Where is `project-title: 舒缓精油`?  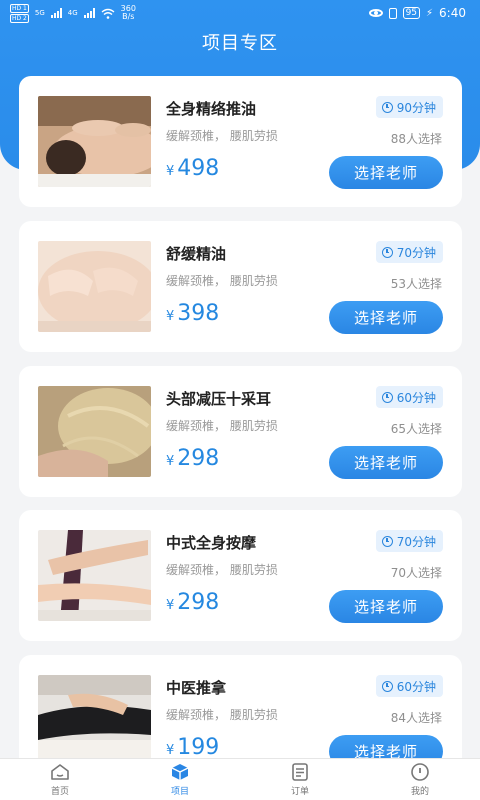 project-title: 舒缓精油 is located at coordinates (196, 254).